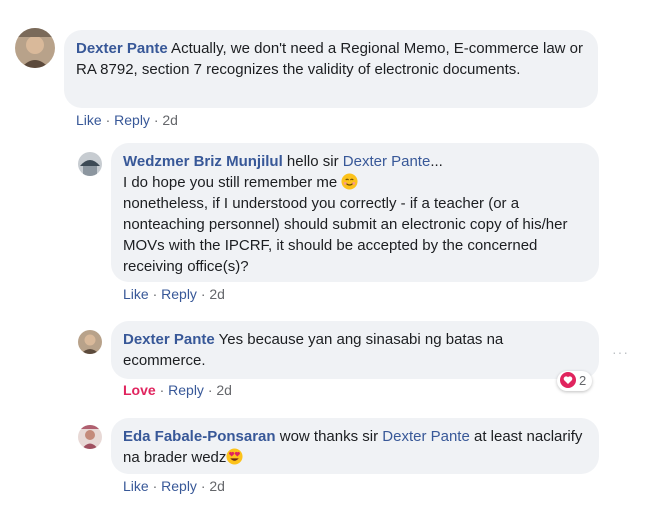  Describe the element at coordinates (139, 390) in the screenshot. I see `love-button: Love` at that location.